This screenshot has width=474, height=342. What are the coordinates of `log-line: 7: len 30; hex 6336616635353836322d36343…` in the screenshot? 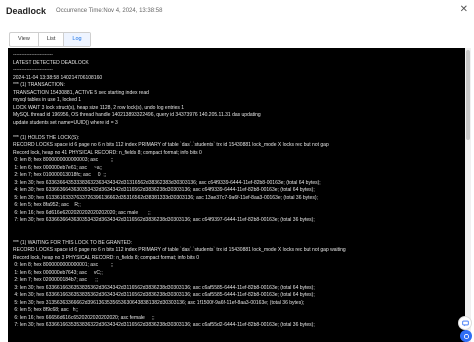 It's located at (164, 325).